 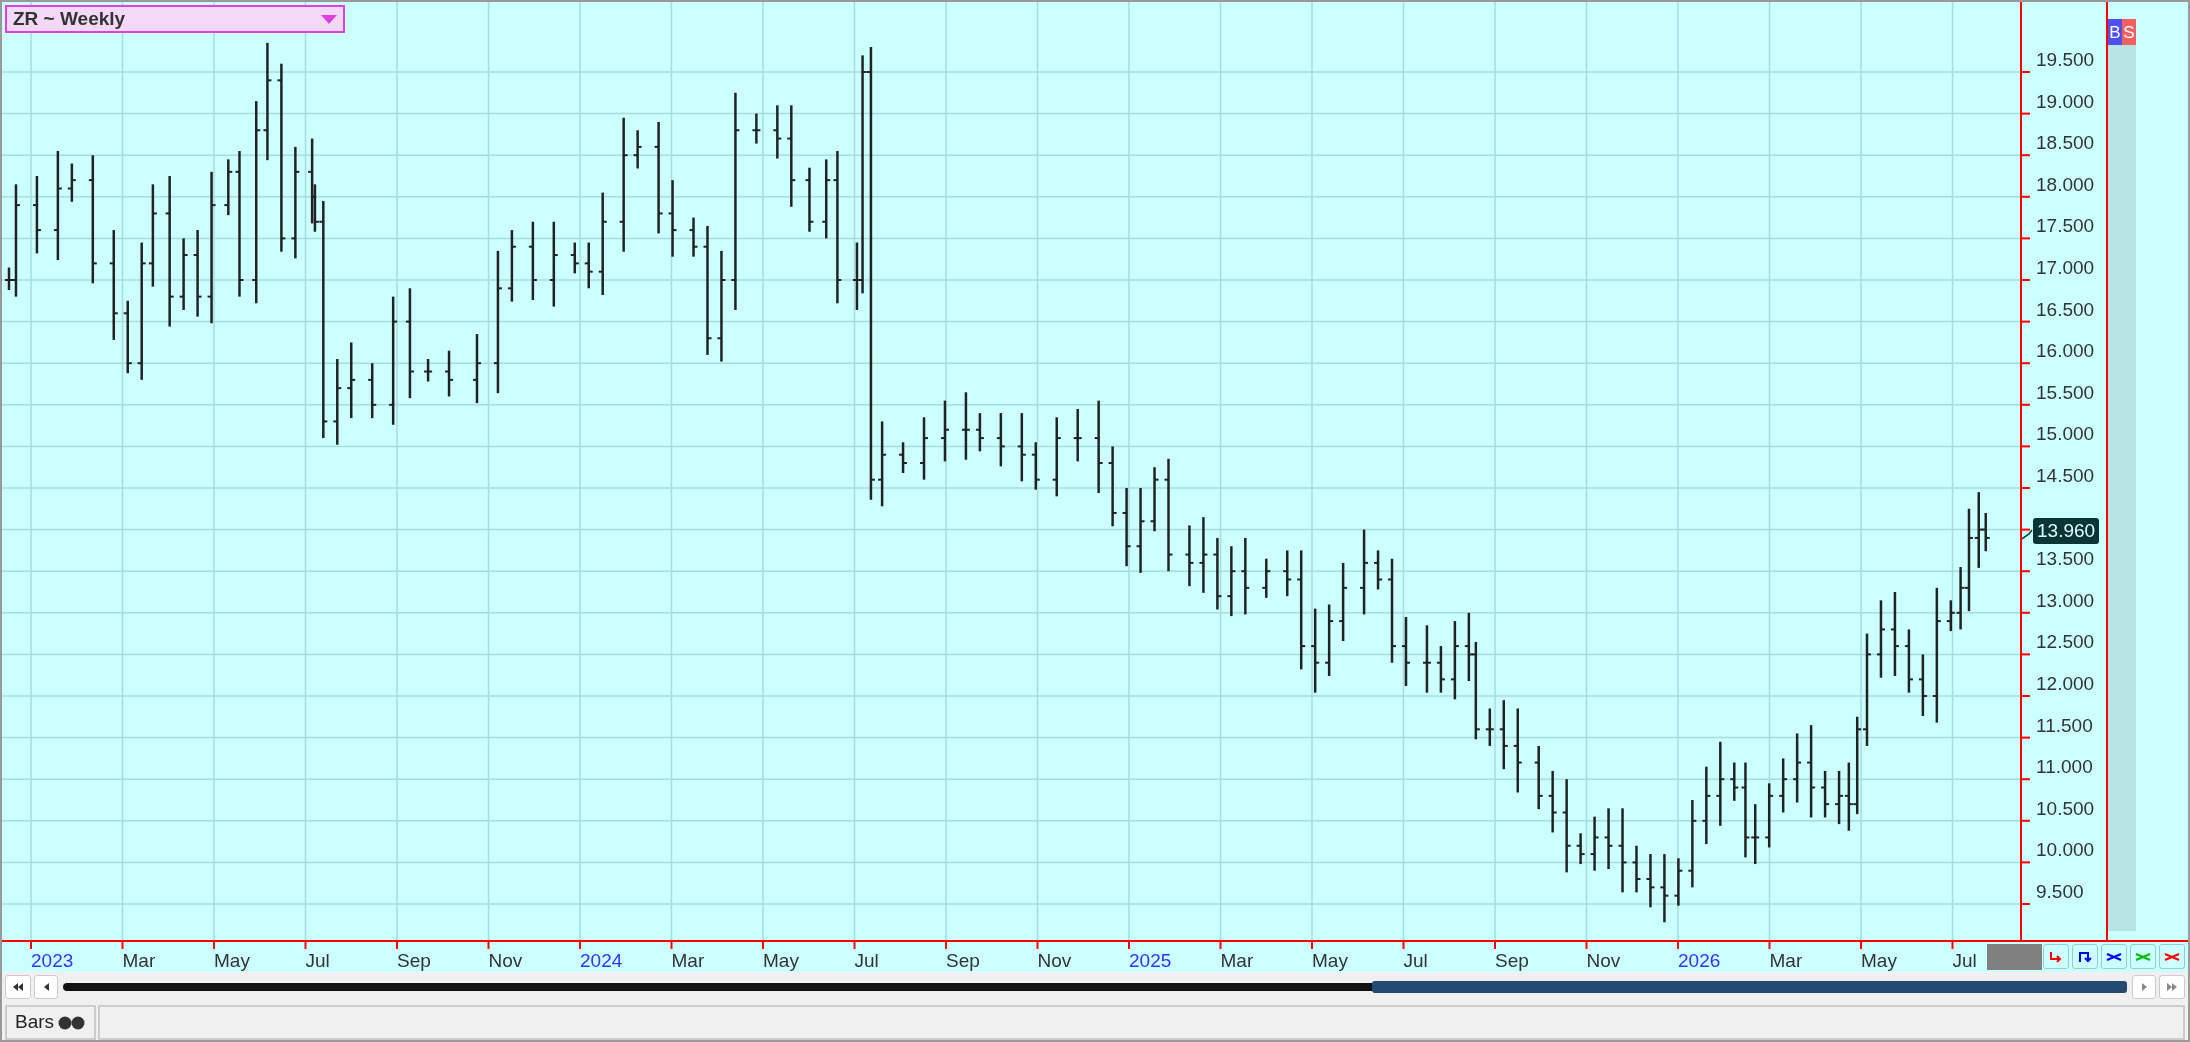 I want to click on price-axis-label: 17.500, so click(x=2065, y=226).